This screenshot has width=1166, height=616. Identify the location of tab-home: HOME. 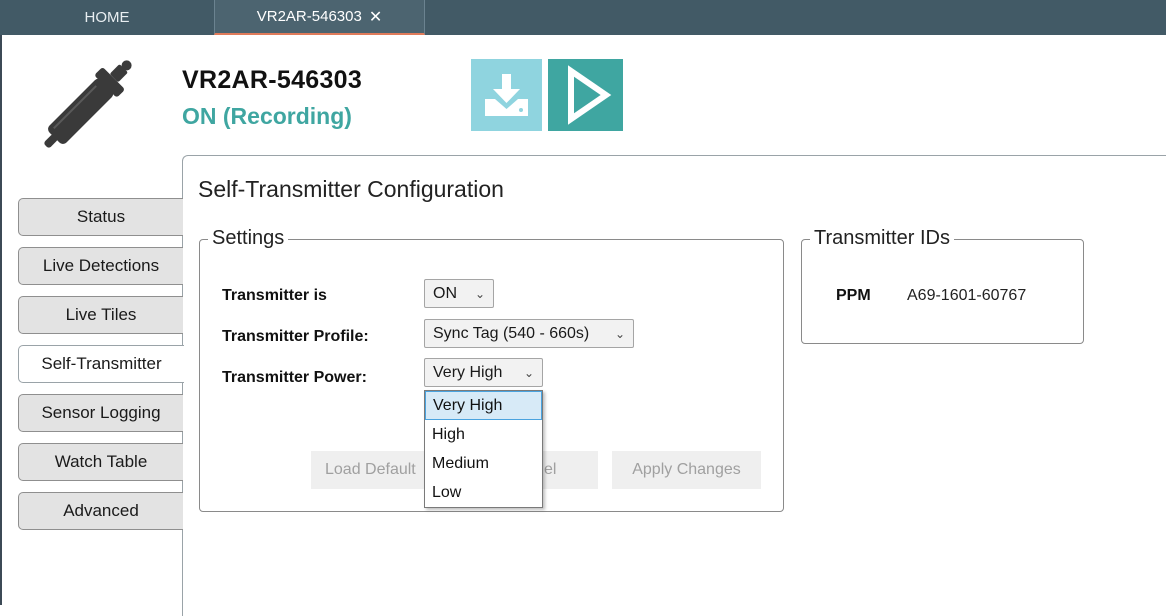
(107, 17).